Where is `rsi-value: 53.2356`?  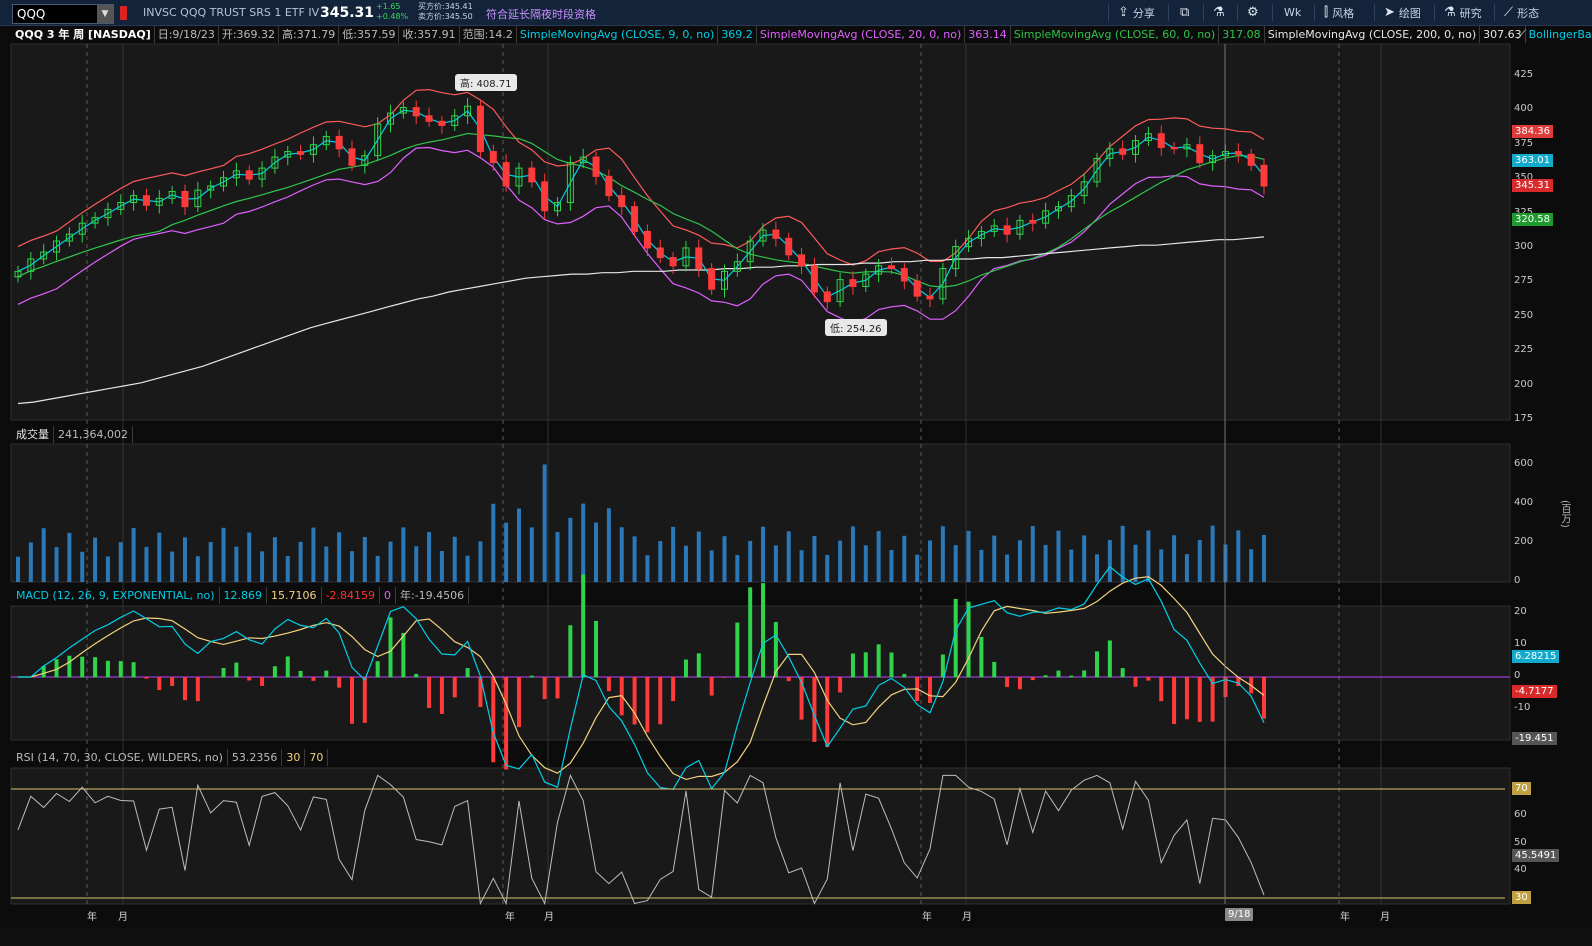
rsi-value: 53.2356 is located at coordinates (255, 757).